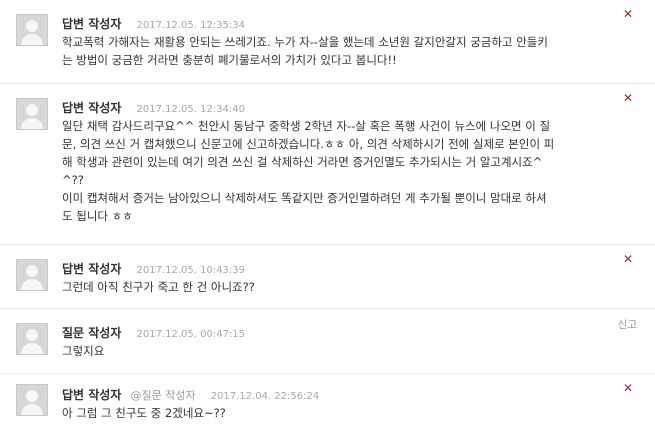 This screenshot has height=443, width=655. I want to click on comment-date: 2017.12.05. 10:43:39, so click(191, 270).